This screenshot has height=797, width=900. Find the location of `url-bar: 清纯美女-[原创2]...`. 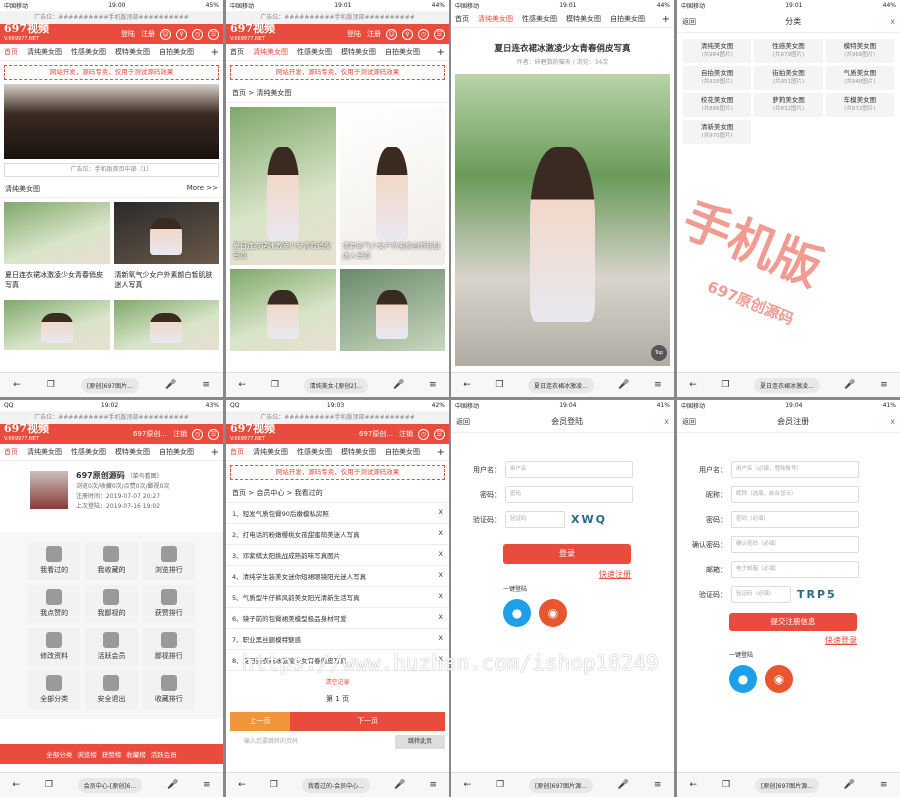

url-bar: 清纯美女-[原创2]... is located at coordinates (336, 385).